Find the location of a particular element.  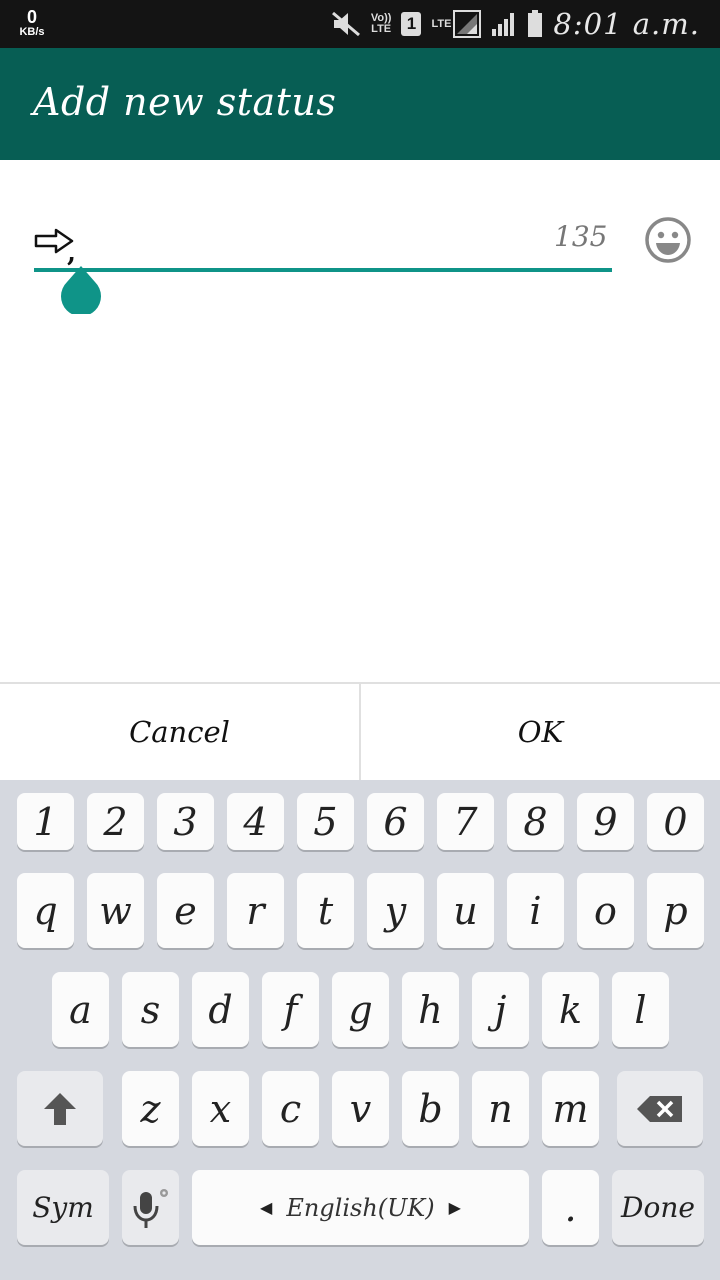

key-d: d is located at coordinates (220, 1009).